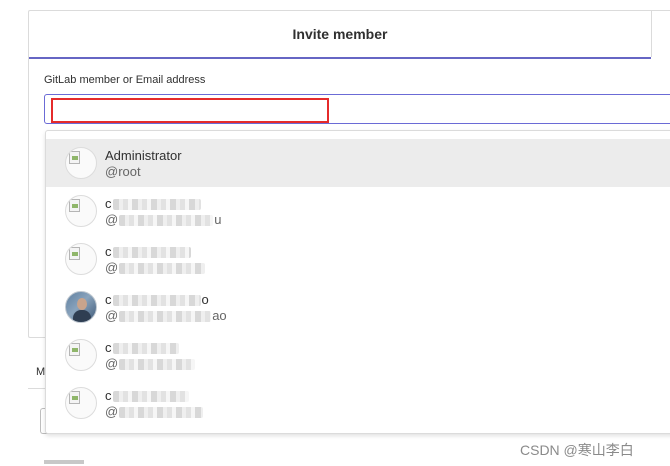  Describe the element at coordinates (577, 450) in the screenshot. I see `watermark: CSDN @寒山李白` at that location.